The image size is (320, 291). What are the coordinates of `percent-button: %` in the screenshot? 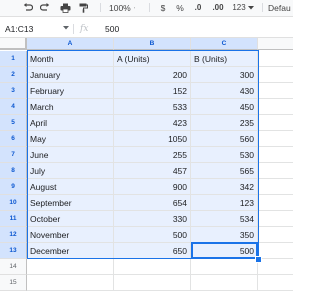 It's located at (180, 7).